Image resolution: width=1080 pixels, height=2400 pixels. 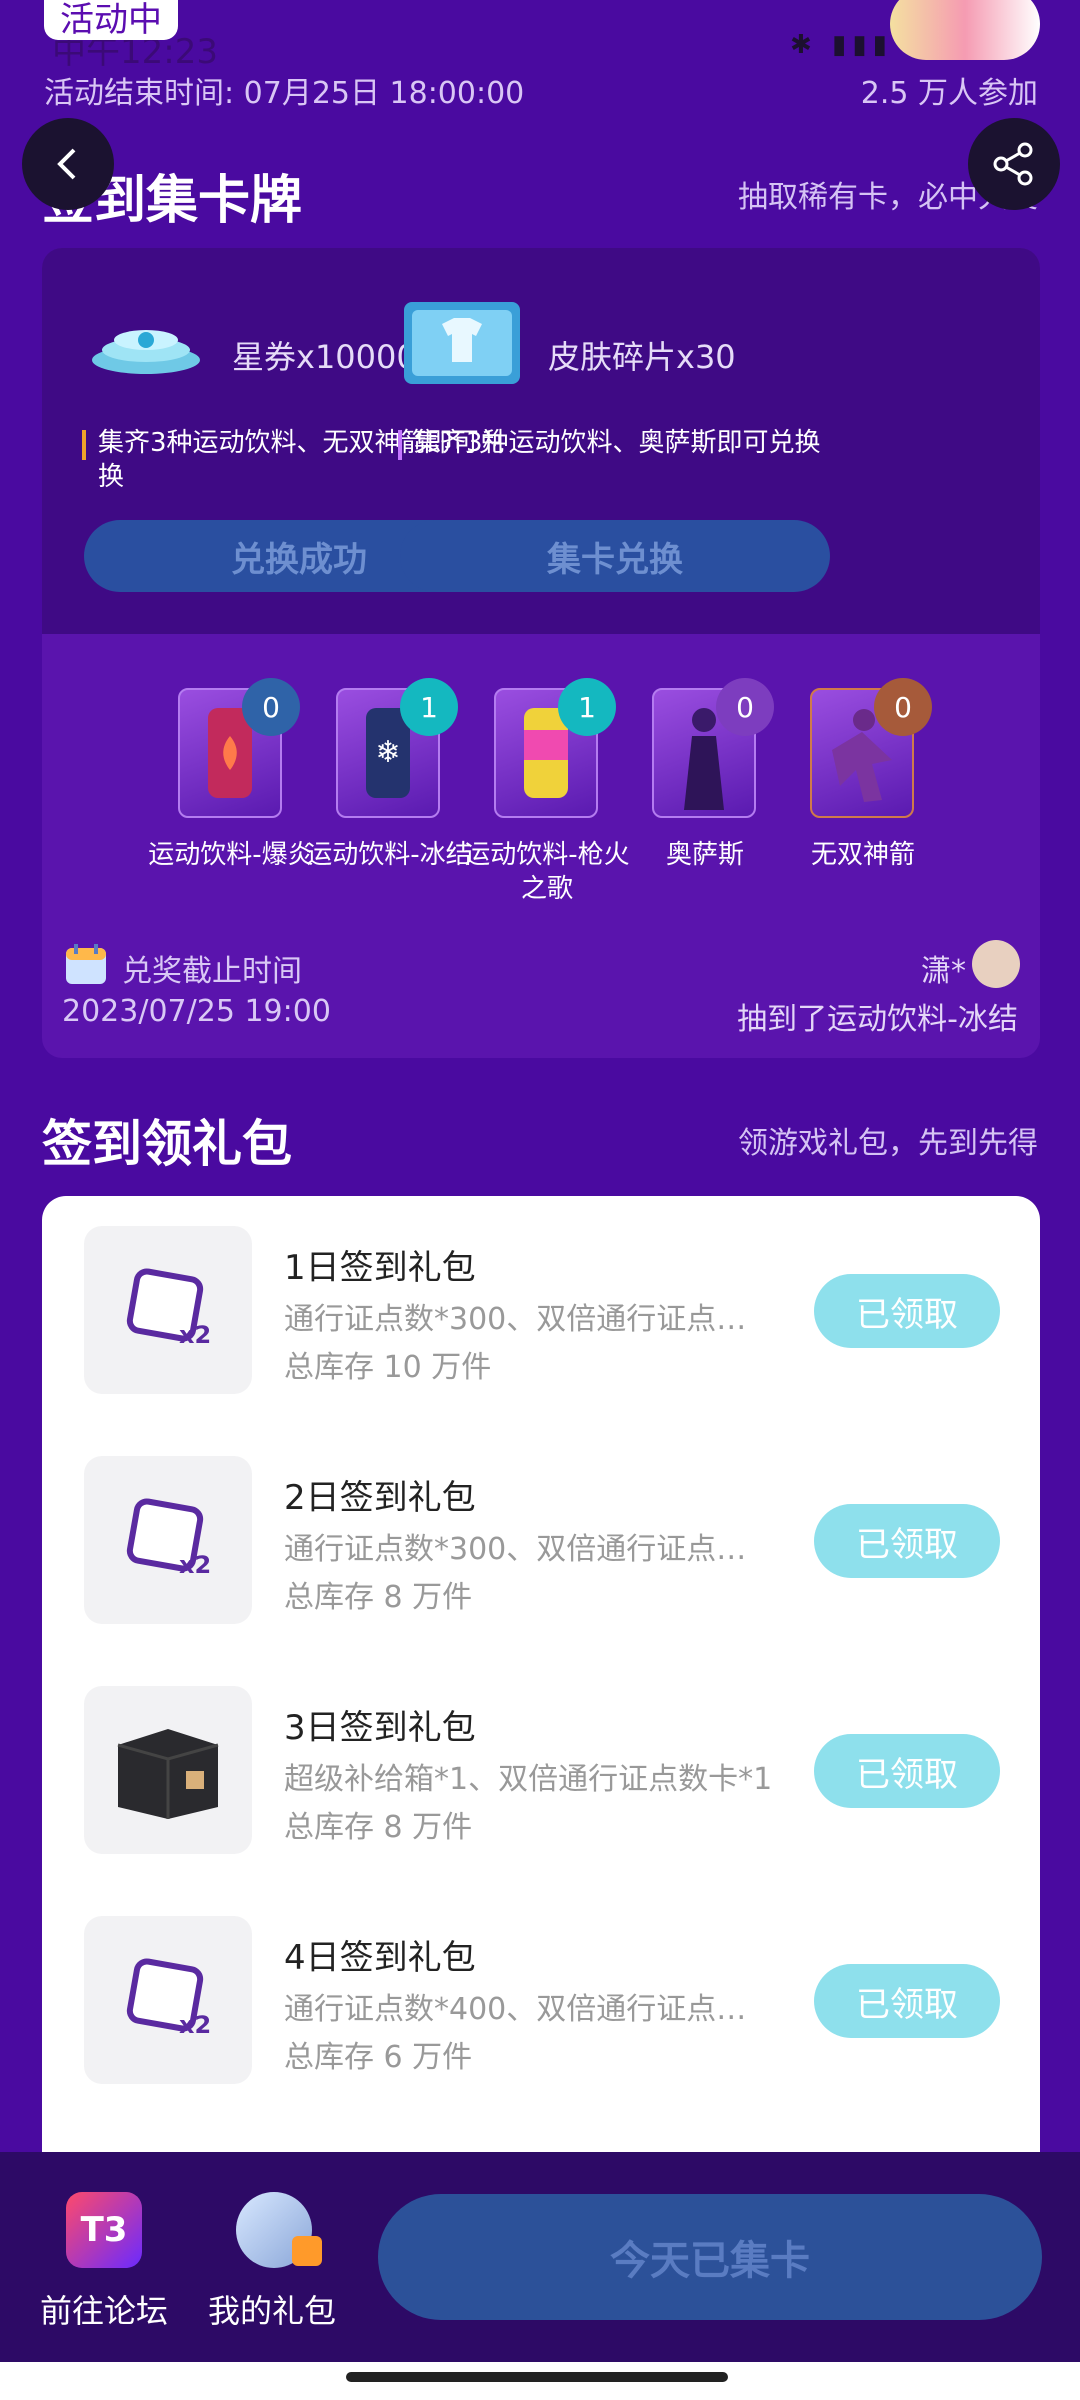 What do you see at coordinates (615, 556) in the screenshot?
I see `card-exchange-button: 集卡兑换` at bounding box center [615, 556].